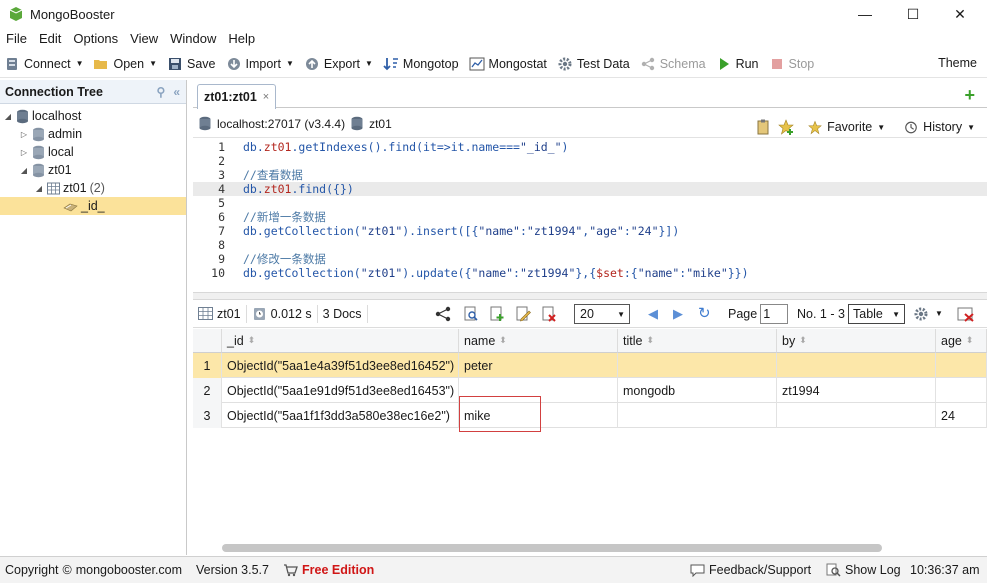  I want to click on delete-document-icon, so click(549, 314).